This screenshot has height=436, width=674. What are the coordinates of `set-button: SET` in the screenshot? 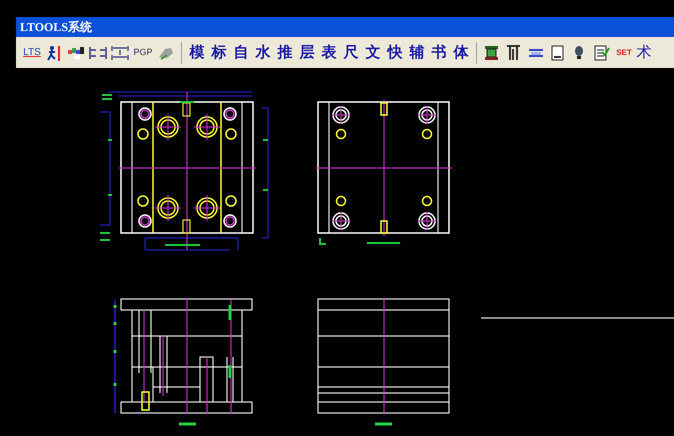 It's located at (624, 53).